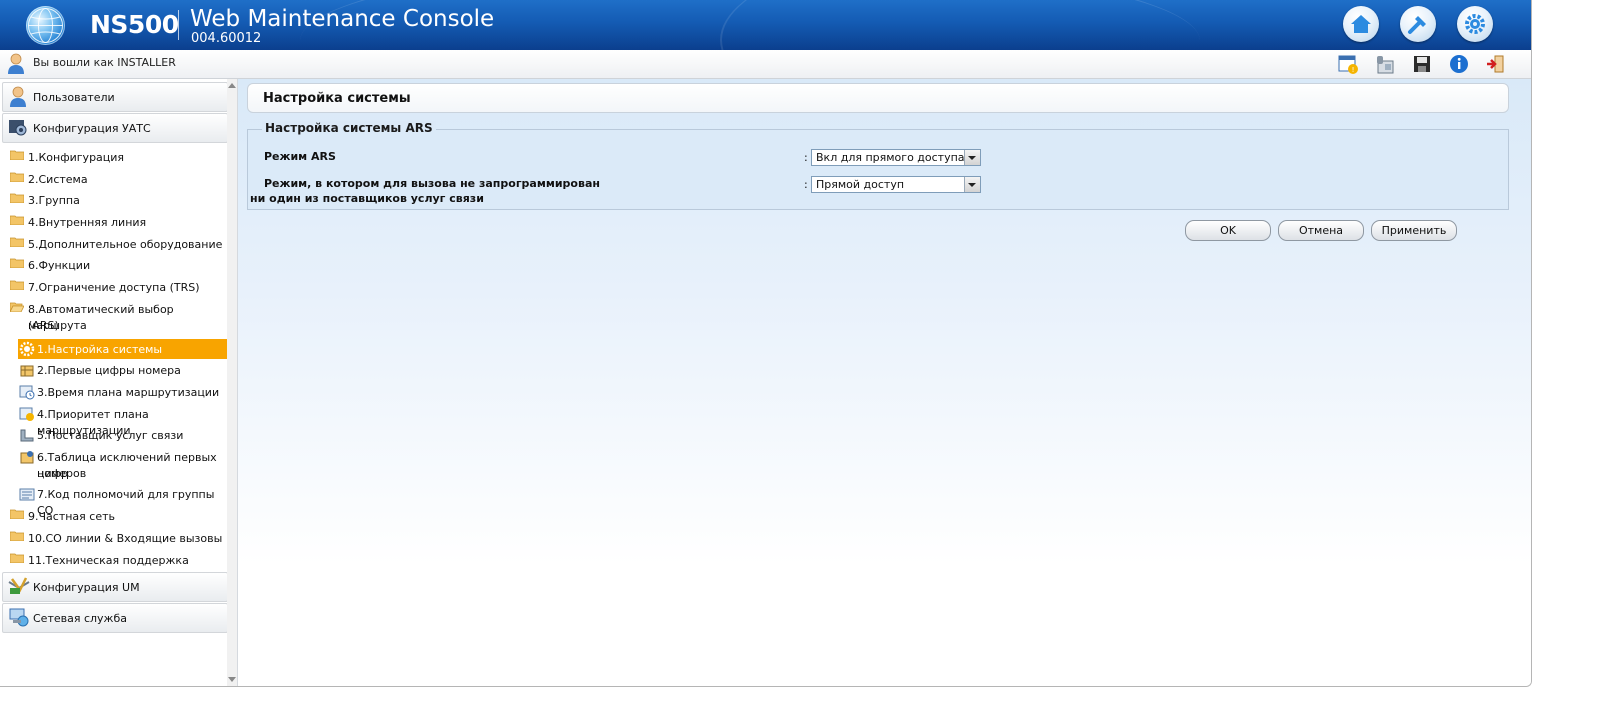 Image resolution: width=1621 pixels, height=721 pixels. I want to click on app-header: NS500 Web Maintenance Console 004.60012, so click(765, 25).